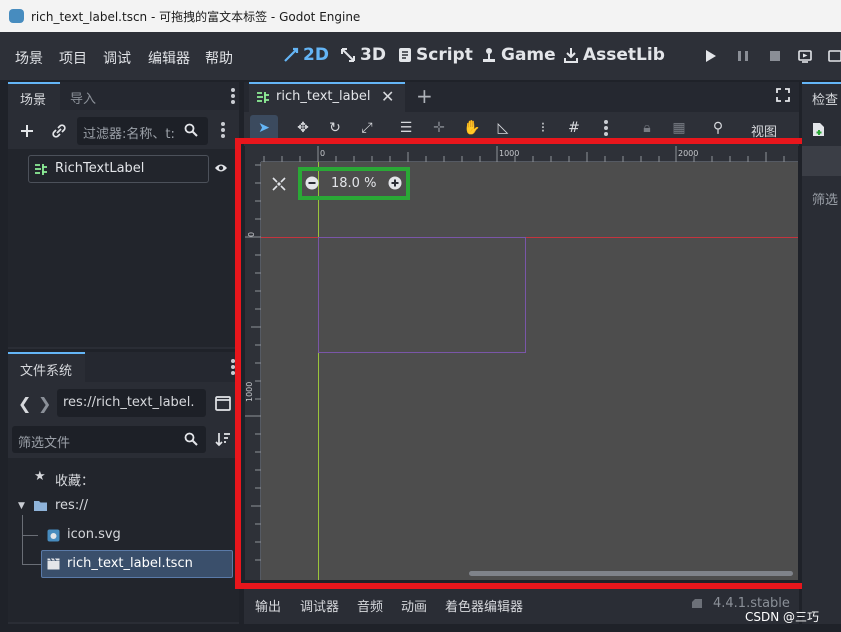 This screenshot has height=632, width=841. Describe the element at coordinates (825, 198) in the screenshot. I see `inspector-filter-input: 筛选` at that location.